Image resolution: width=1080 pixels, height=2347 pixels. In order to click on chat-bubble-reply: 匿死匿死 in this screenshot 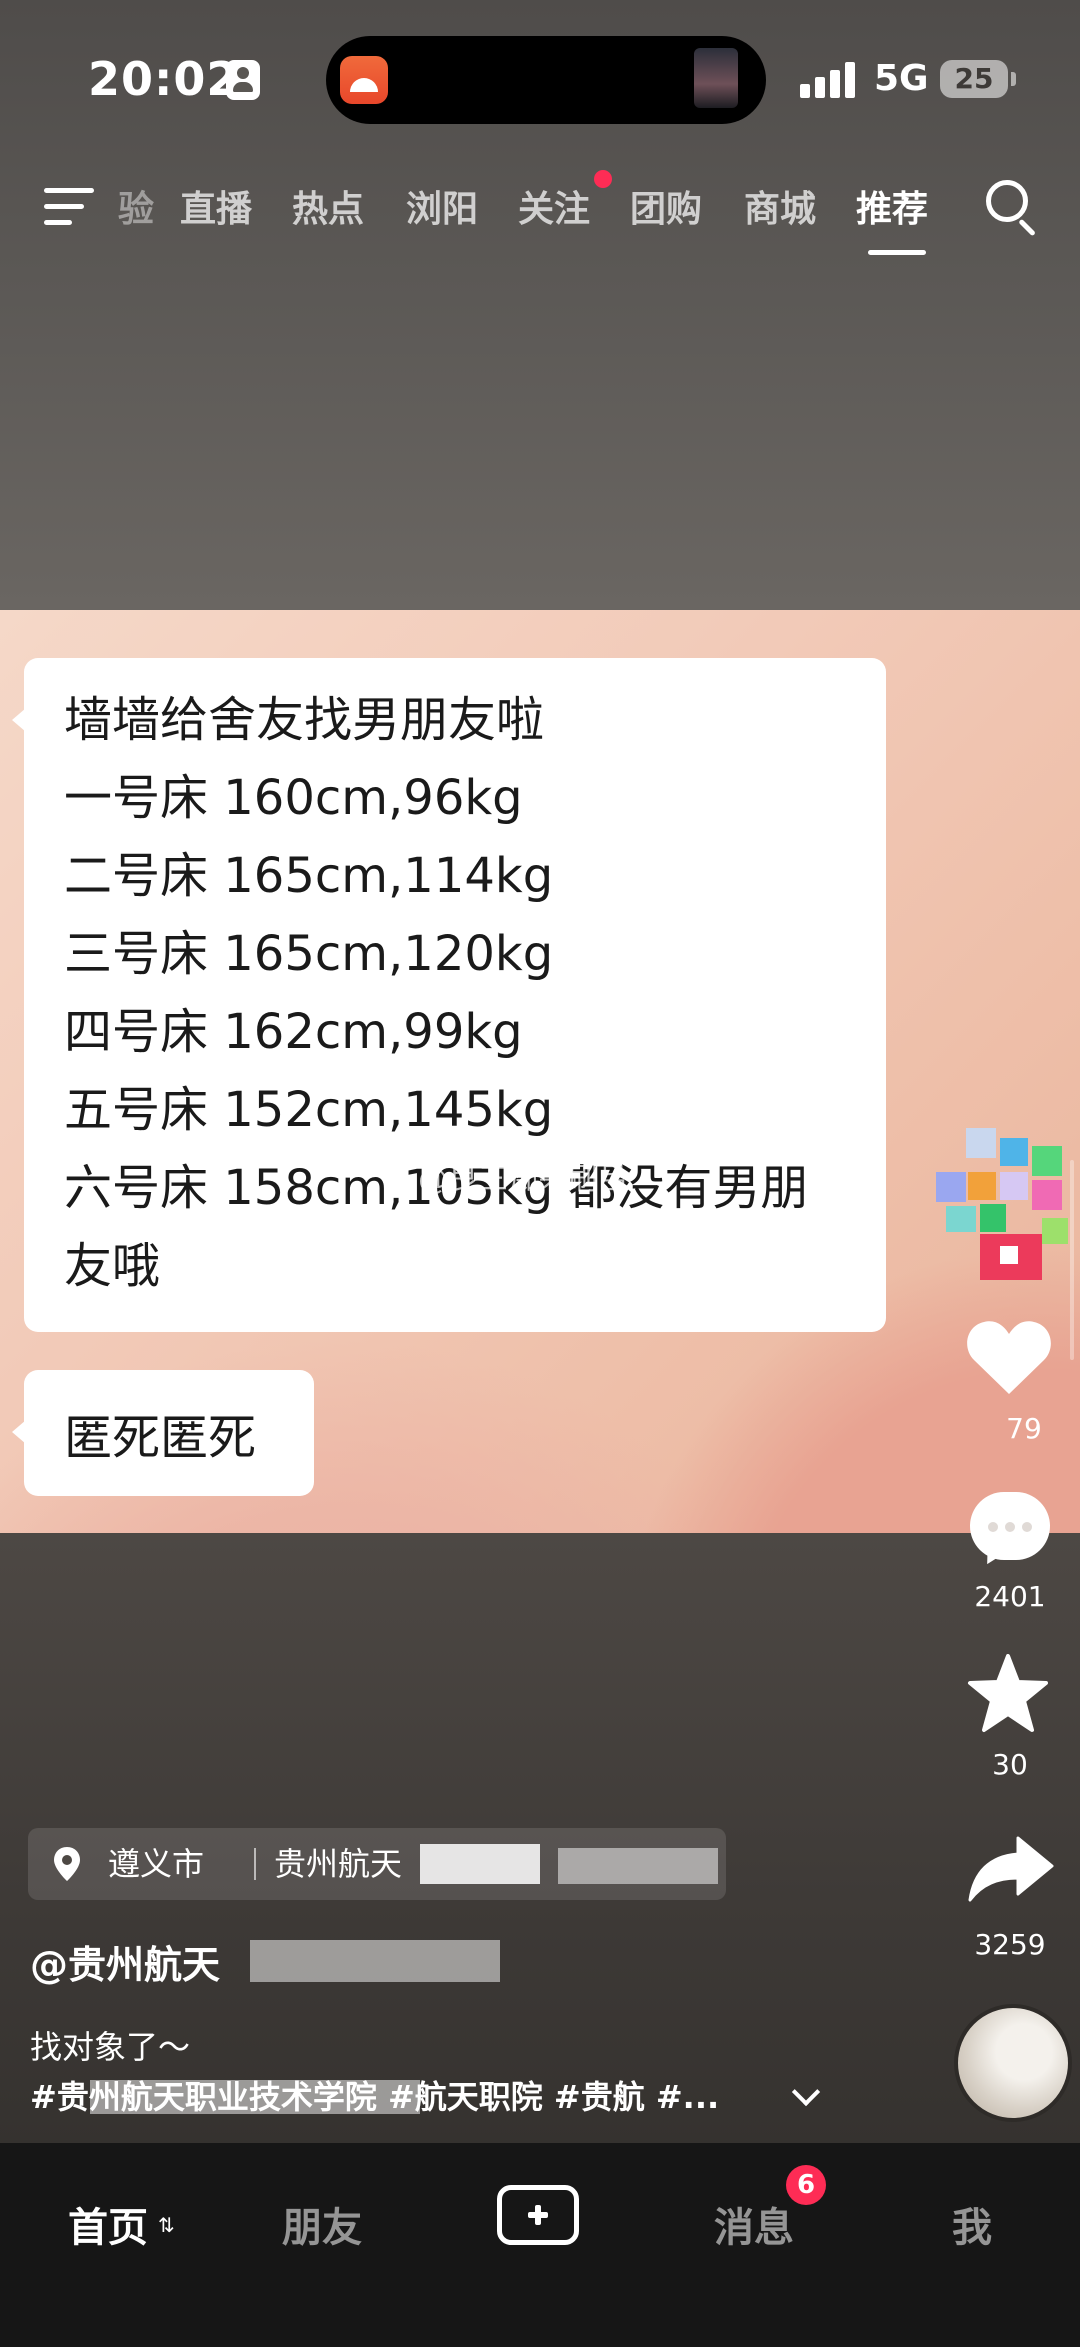, I will do `click(163, 1433)`.